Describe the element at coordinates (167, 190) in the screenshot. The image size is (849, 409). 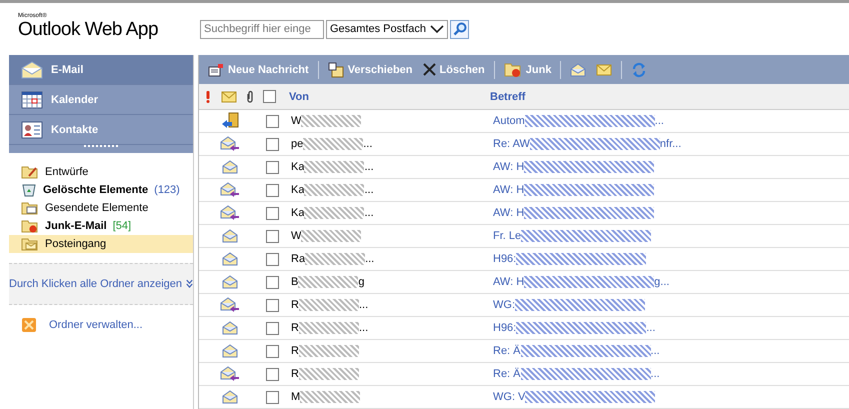
I see `item-count: (123)` at that location.